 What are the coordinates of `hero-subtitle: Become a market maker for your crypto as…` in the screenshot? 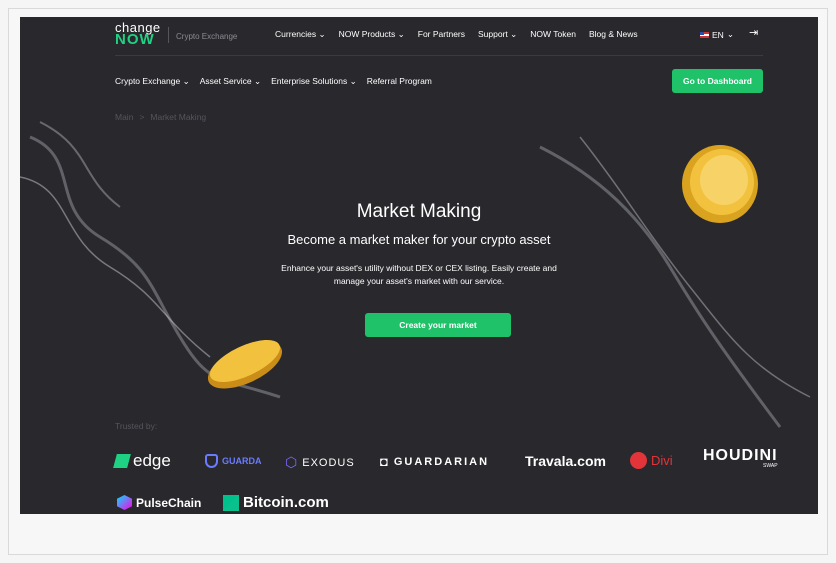 It's located at (419, 239).